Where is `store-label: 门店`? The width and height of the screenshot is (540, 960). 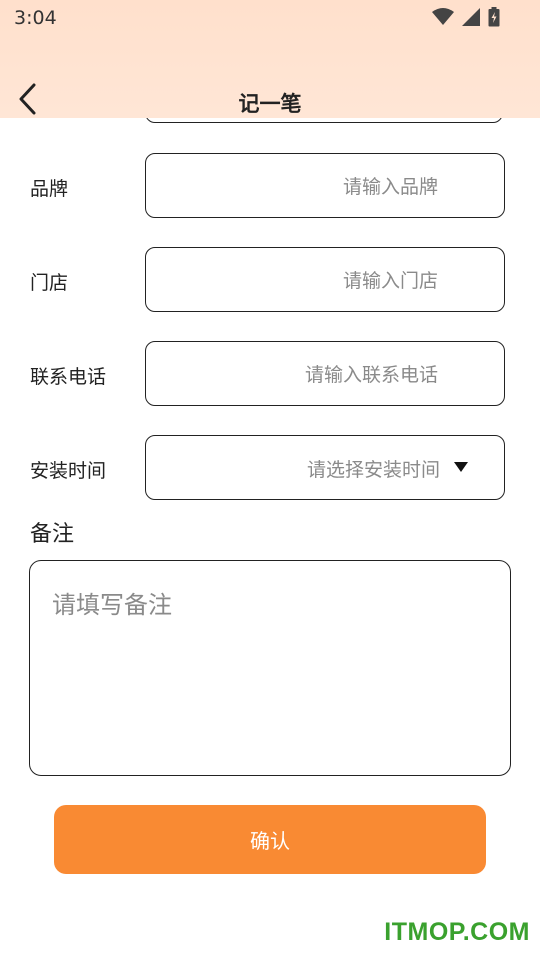 store-label: 门店 is located at coordinates (49, 283).